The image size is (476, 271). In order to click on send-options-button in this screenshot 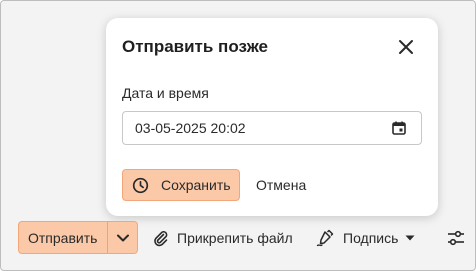, I will do `click(122, 237)`.